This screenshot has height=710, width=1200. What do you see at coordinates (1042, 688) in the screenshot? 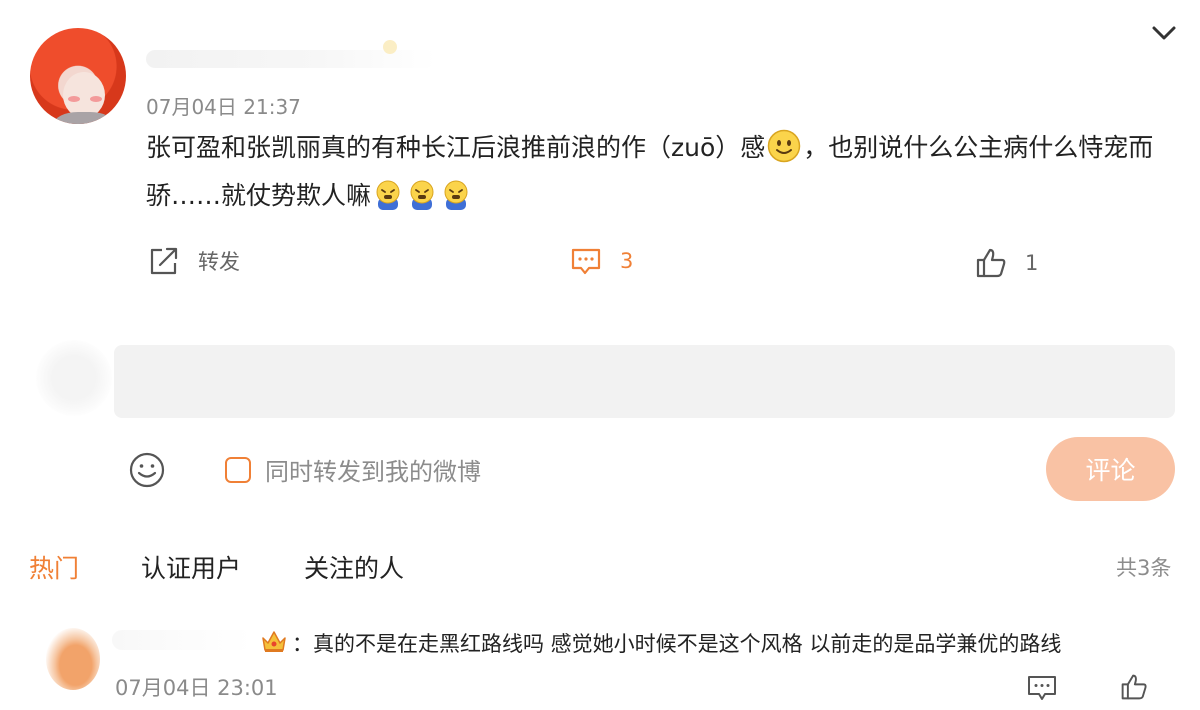
I see `reply-icon` at bounding box center [1042, 688].